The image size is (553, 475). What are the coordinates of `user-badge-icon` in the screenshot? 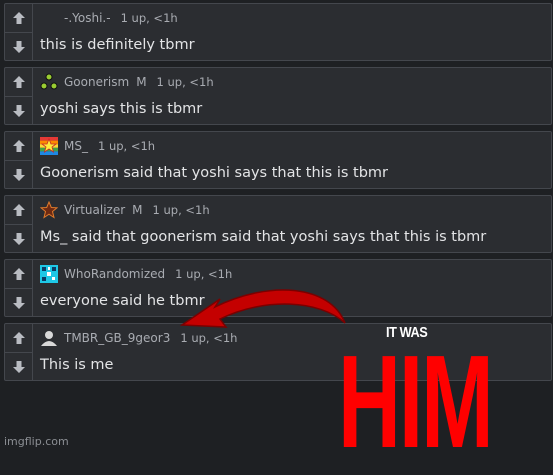 It's located at (49, 18).